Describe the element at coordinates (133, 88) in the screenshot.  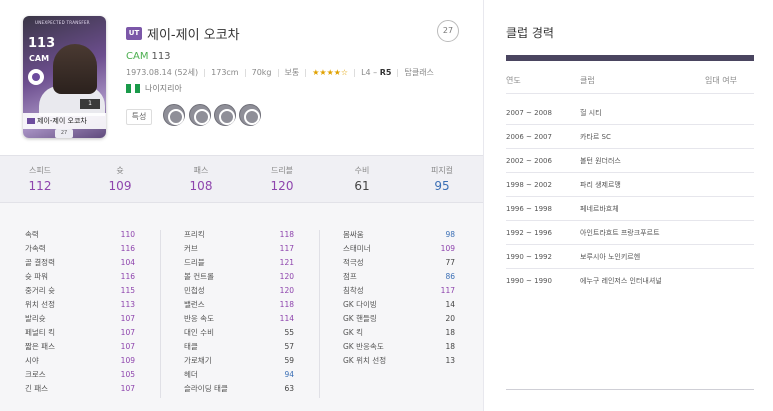
I see `nigeria-flag-icon` at that location.